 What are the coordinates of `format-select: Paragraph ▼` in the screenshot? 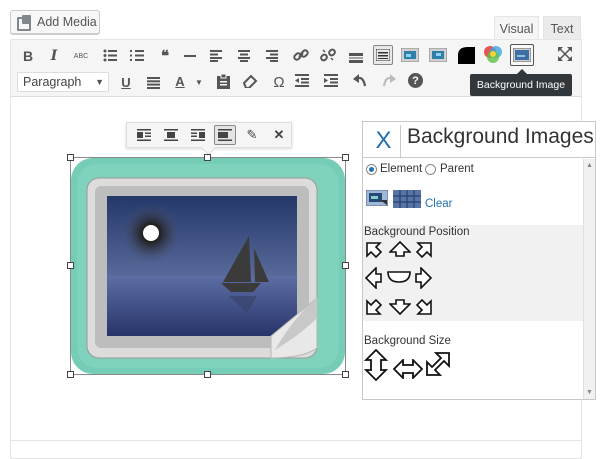 It's located at (63, 82).